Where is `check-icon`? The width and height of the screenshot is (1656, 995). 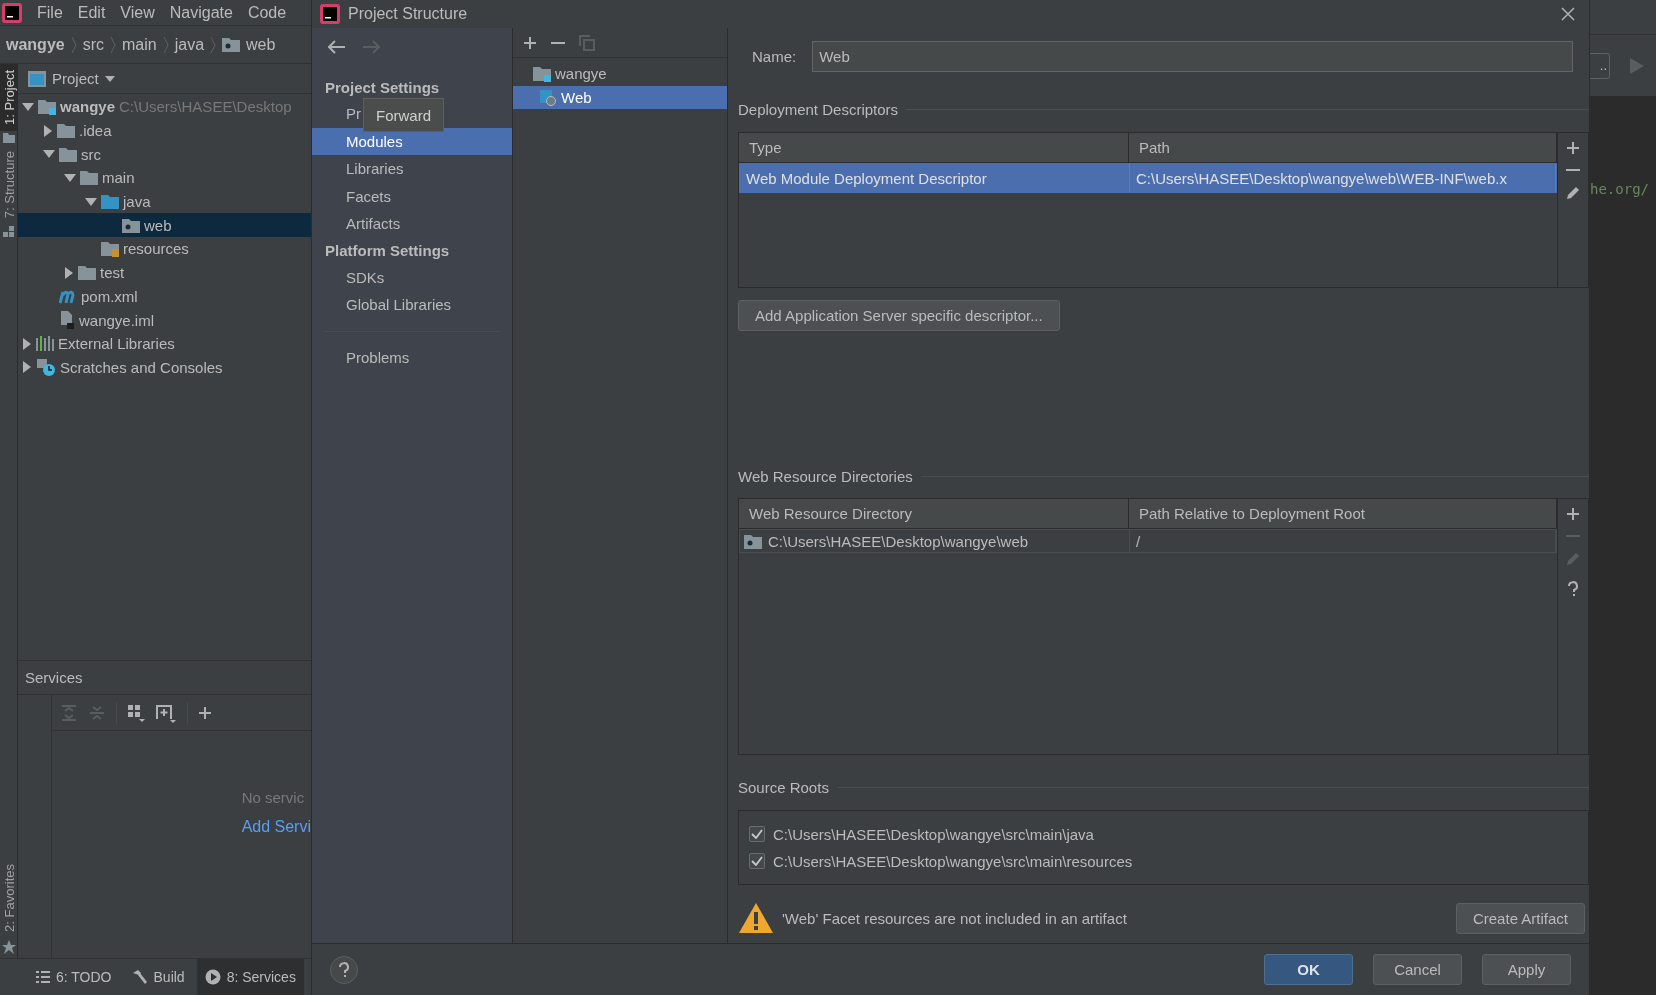
check-icon is located at coordinates (757, 861).